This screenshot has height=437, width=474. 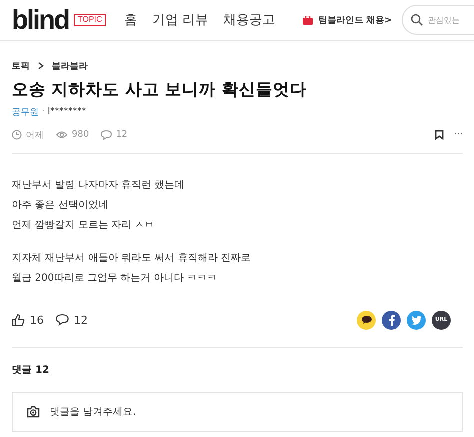 I want to click on comment-button: 12, so click(x=72, y=320).